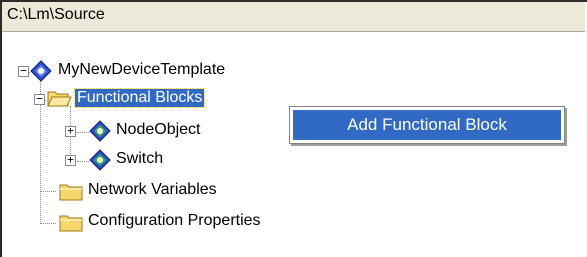 The height and width of the screenshot is (257, 587). I want to click on switch-expander: +, so click(70, 160).